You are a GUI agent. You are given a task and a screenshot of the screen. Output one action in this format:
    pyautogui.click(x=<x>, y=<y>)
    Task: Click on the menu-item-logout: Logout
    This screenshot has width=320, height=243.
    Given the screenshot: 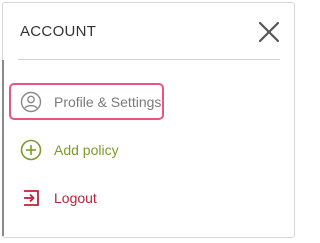 What is the action you would take?
    pyautogui.click(x=58, y=198)
    